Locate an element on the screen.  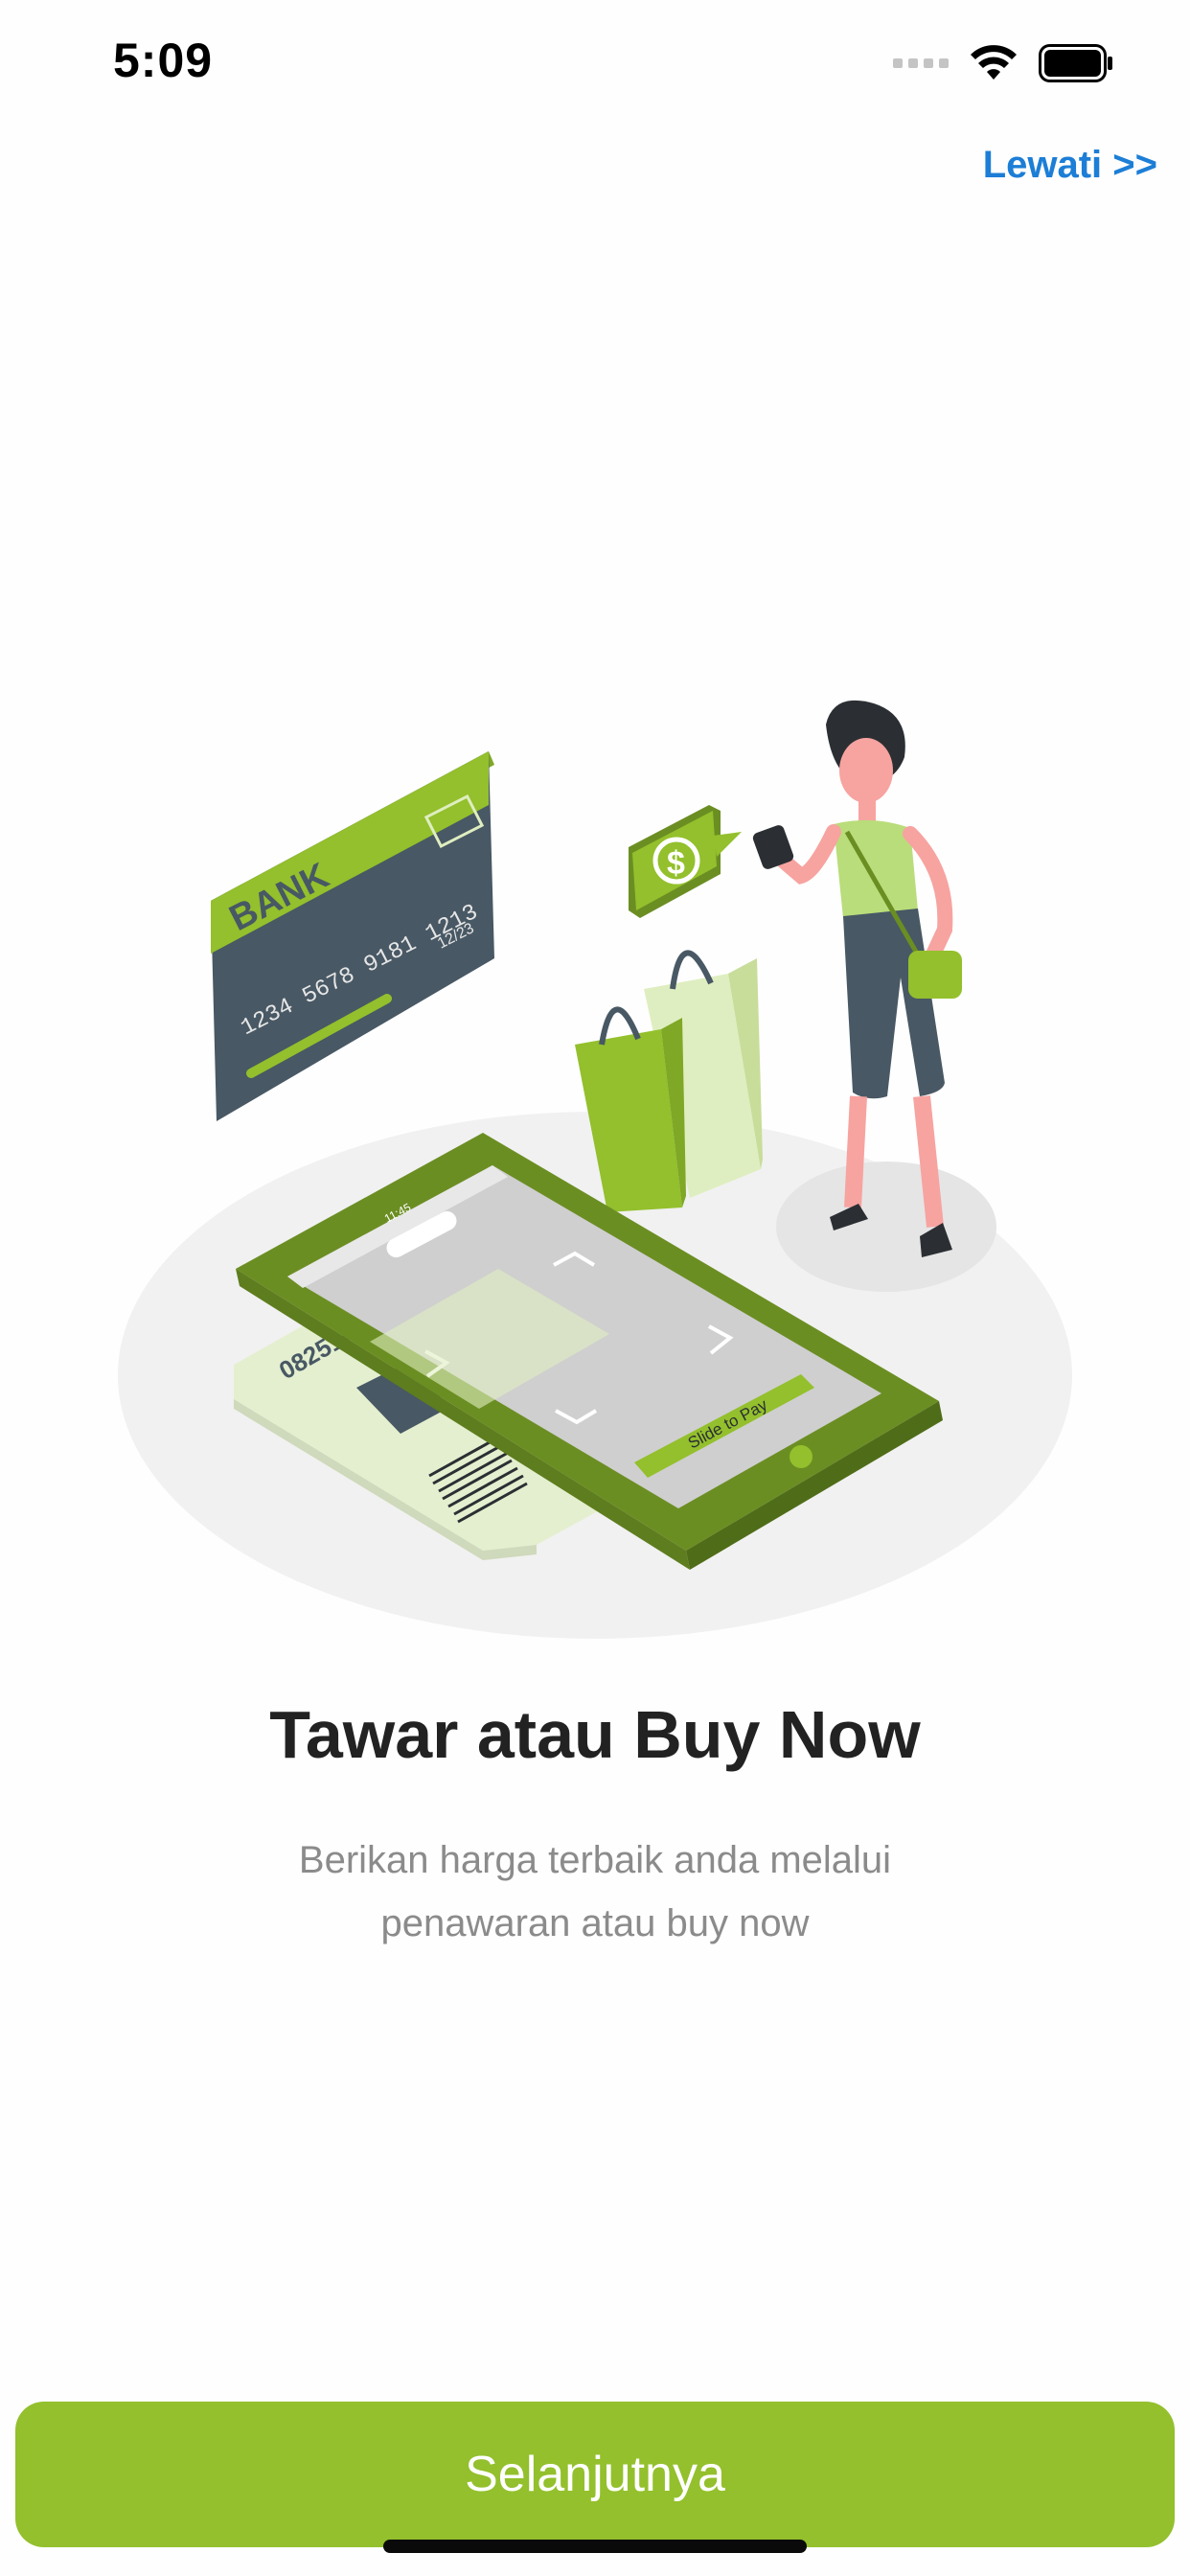
status-icons is located at coordinates (1003, 63).